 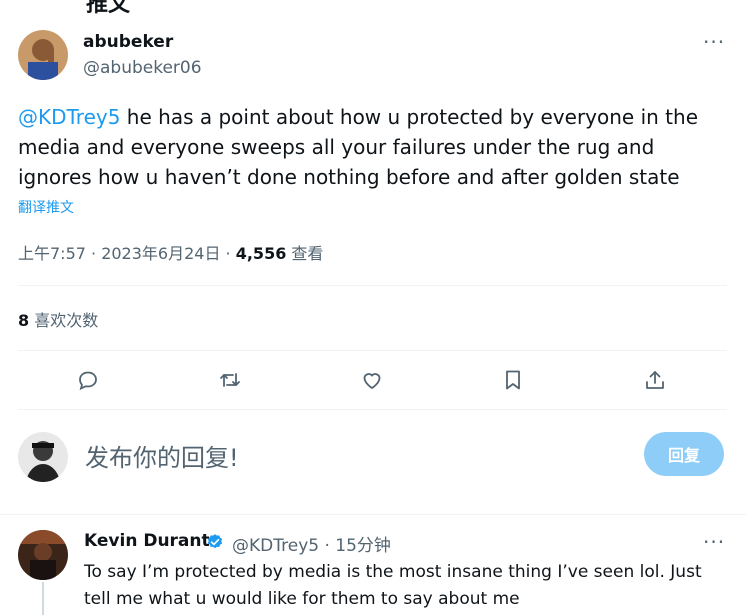 I want to click on share-icon, so click(x=655, y=380).